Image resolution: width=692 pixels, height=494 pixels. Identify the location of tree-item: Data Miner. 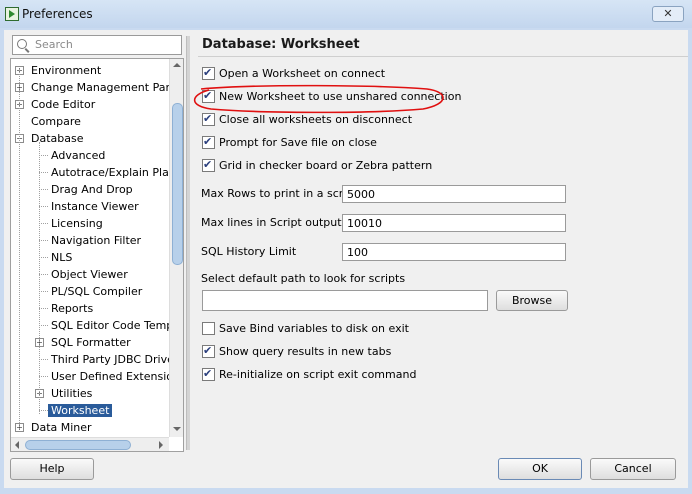
(61, 427).